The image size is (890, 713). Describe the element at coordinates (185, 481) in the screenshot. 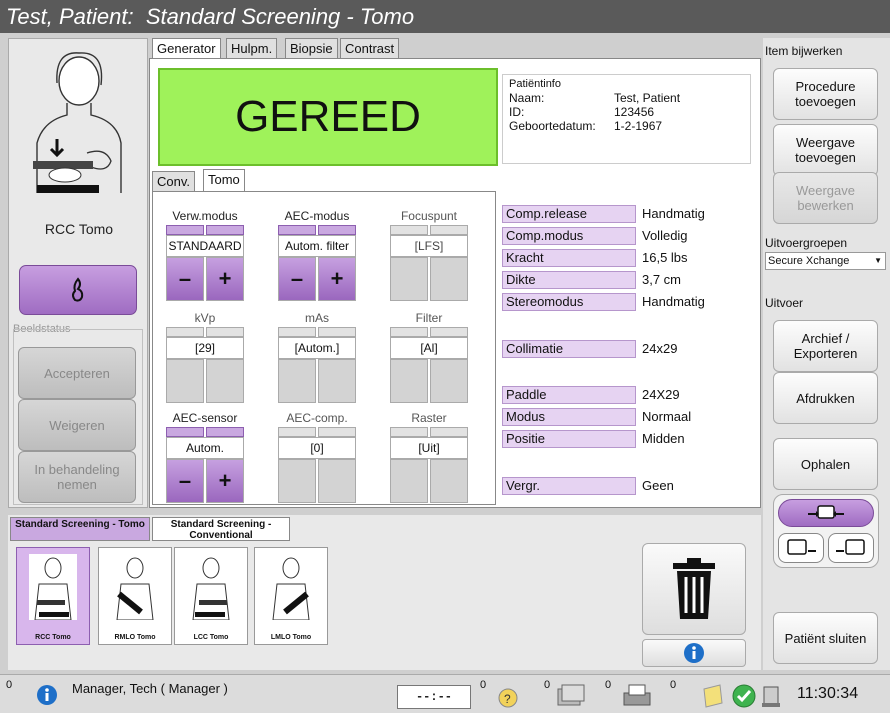

I see `aec-sensor-minus-button: –` at that location.